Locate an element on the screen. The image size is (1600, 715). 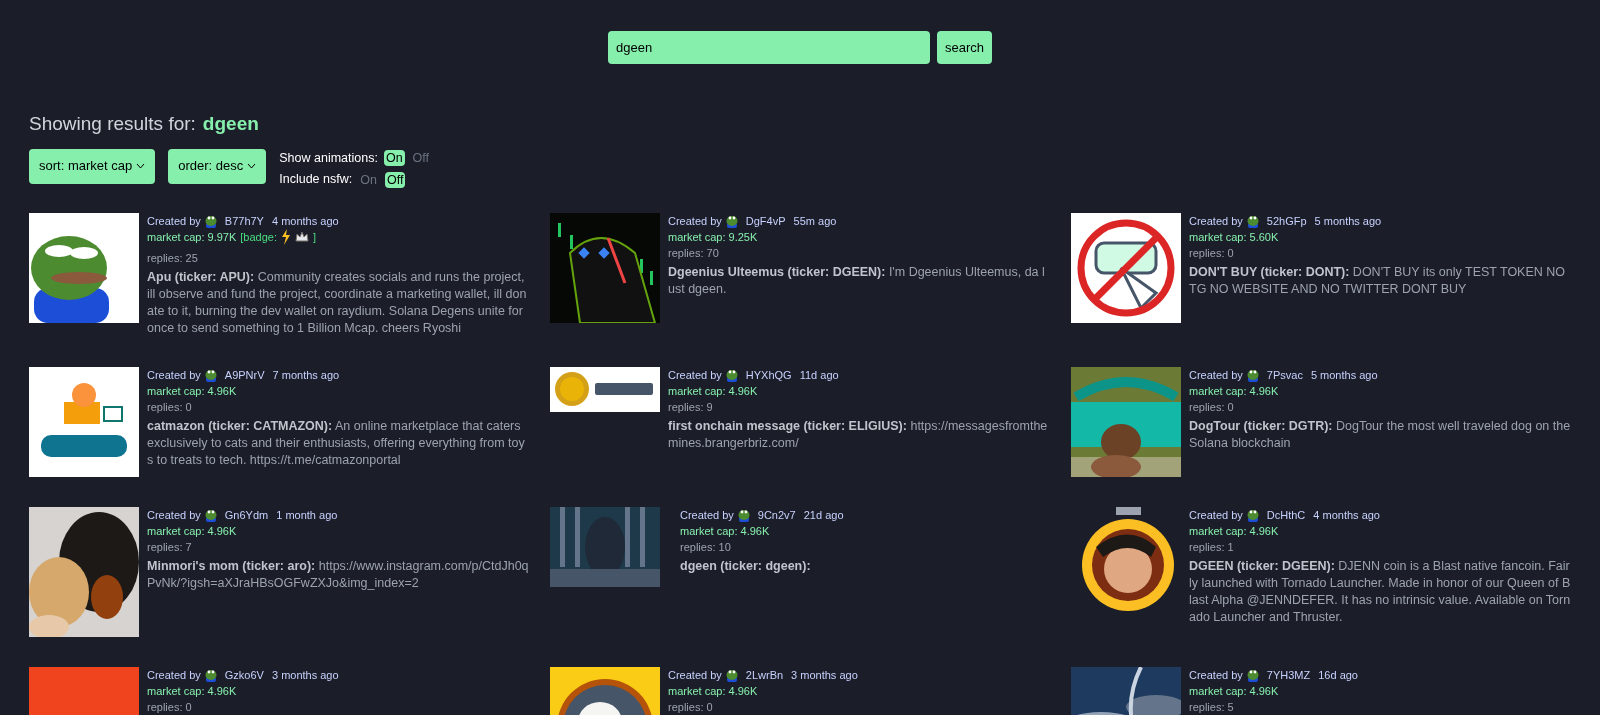
sort-dropdown: order: desc is located at coordinates (217, 166).